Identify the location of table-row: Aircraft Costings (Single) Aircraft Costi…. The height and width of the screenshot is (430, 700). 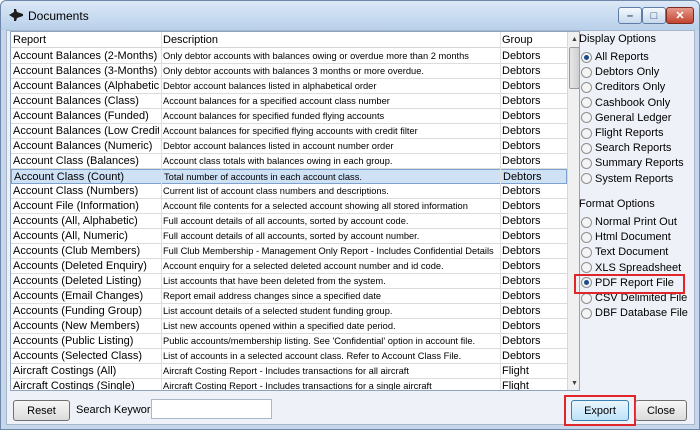
(289, 384).